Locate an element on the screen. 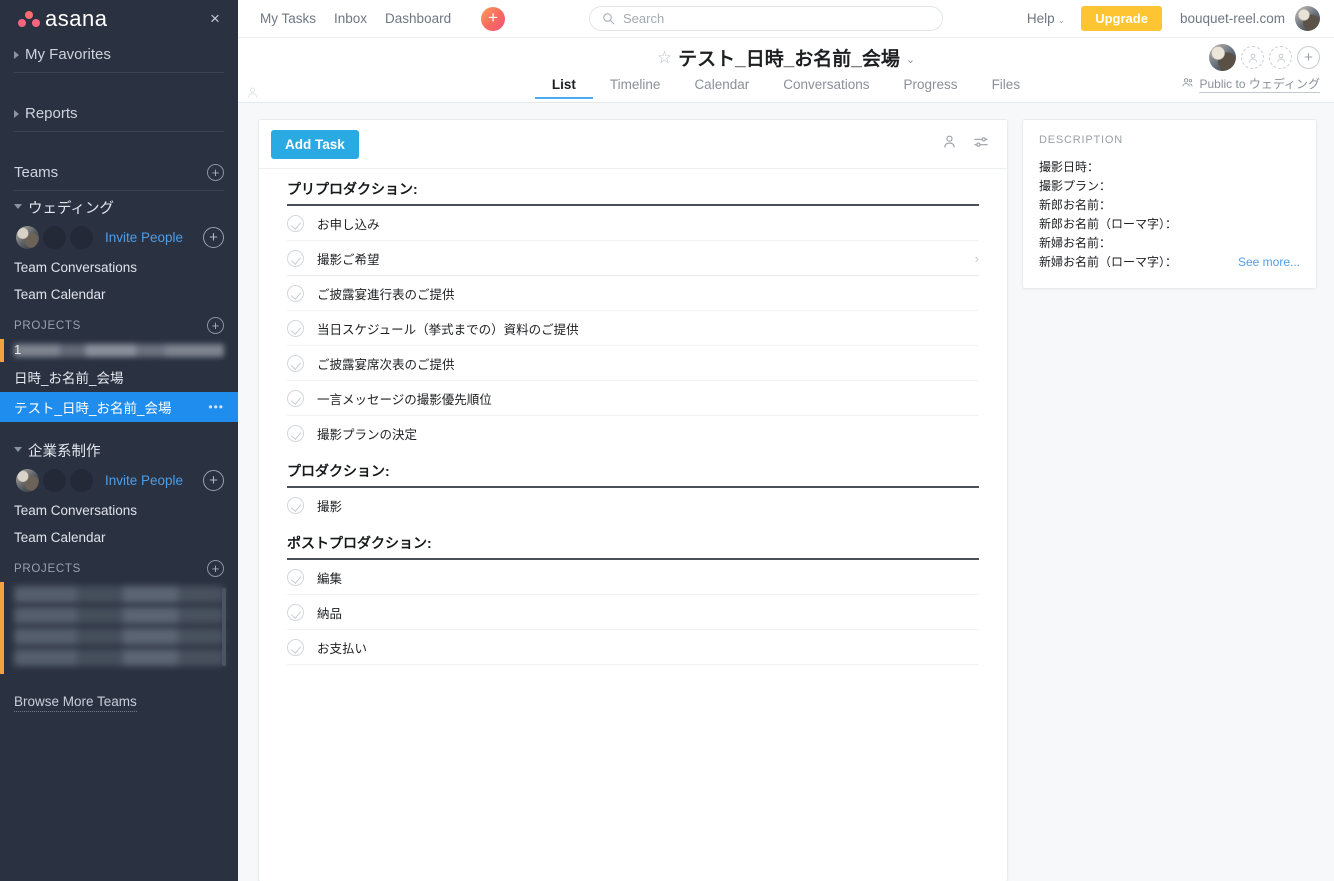 The width and height of the screenshot is (1334, 881). close-sidebar-icon: × is located at coordinates (215, 19).